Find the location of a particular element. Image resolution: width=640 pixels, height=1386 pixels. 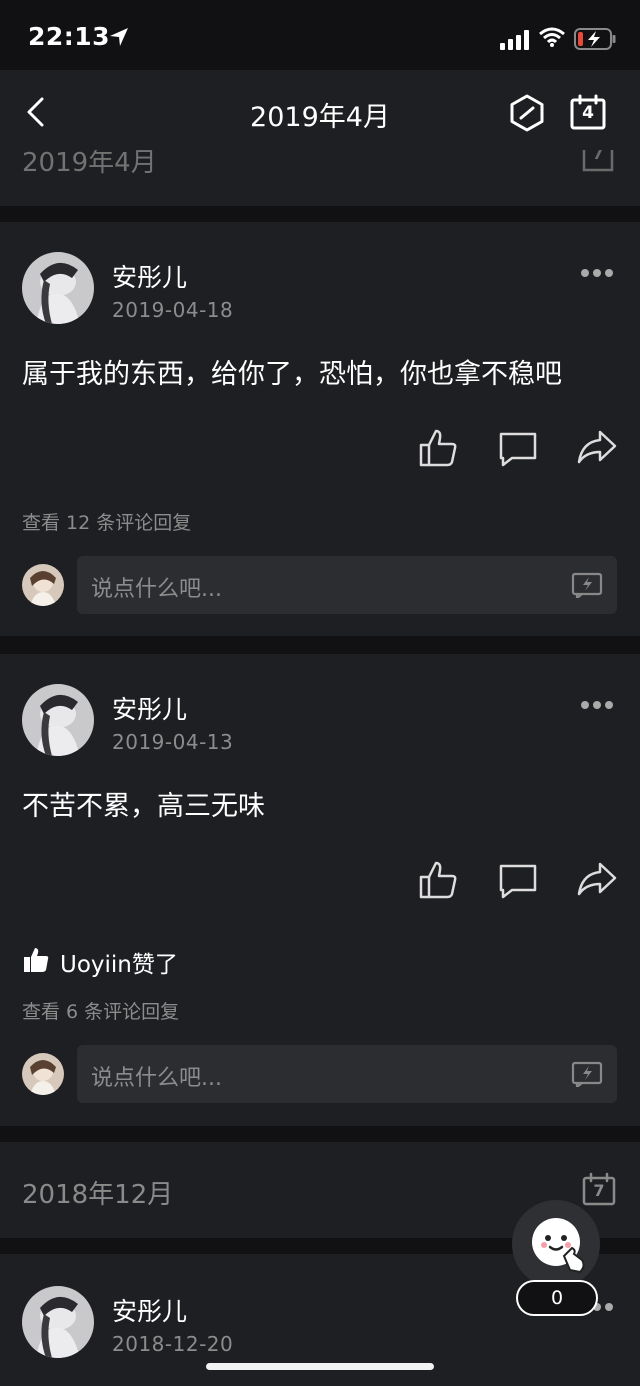

status-time: 22:13 is located at coordinates (69, 36).